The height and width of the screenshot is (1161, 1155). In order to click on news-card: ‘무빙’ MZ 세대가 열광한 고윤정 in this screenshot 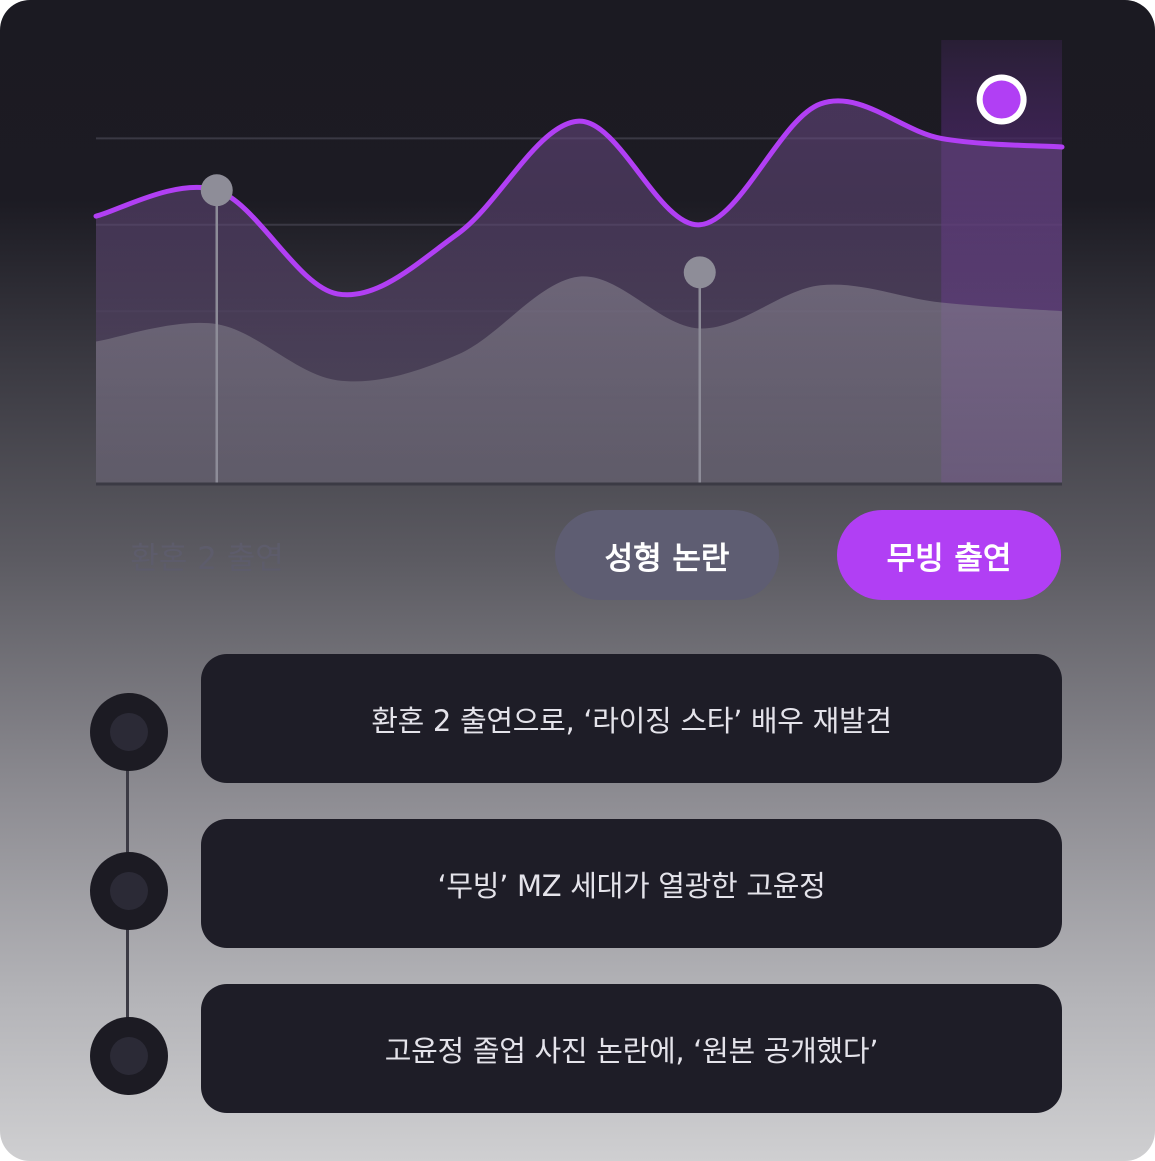, I will do `click(631, 883)`.